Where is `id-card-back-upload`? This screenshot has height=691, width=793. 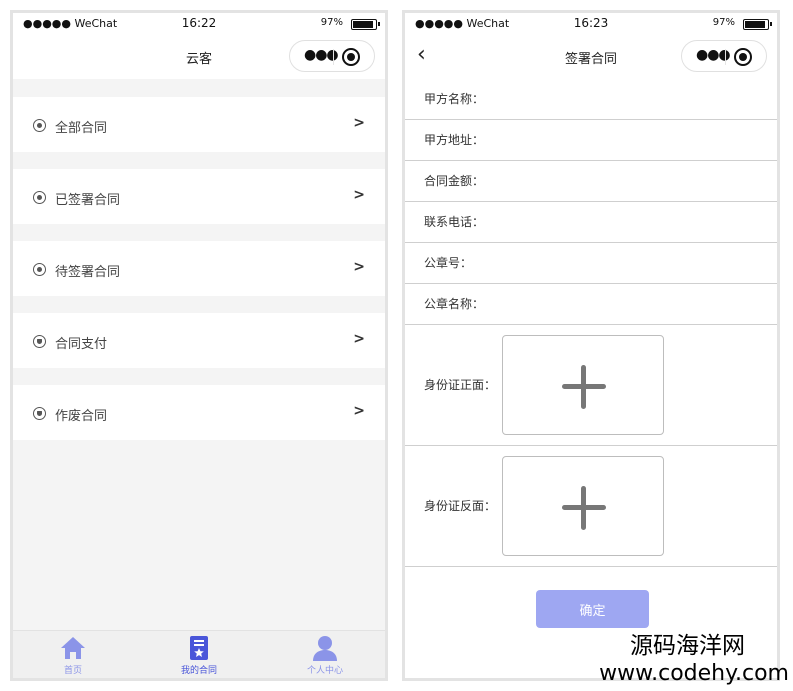 id-card-back-upload is located at coordinates (583, 506).